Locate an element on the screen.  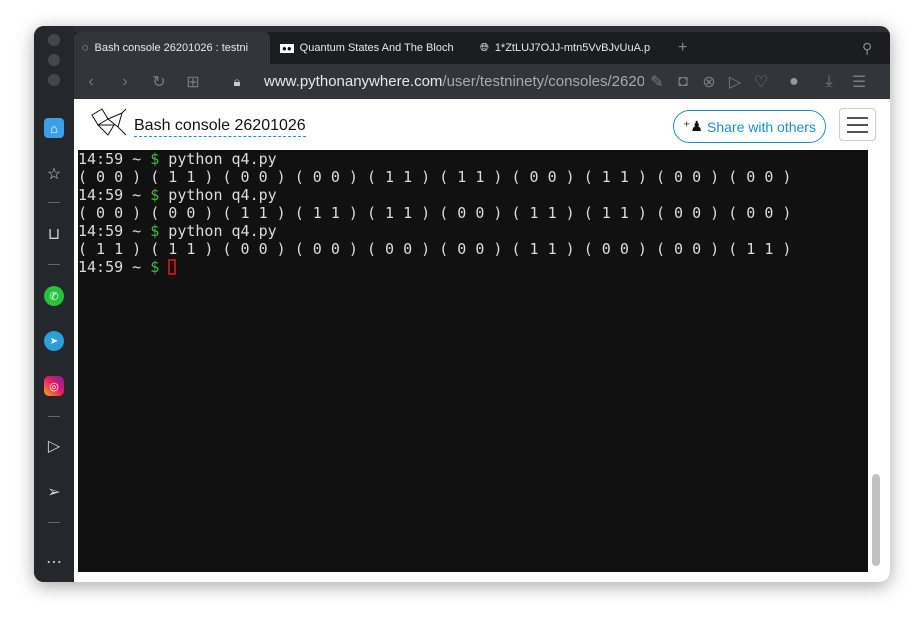
player-icon: ▷ is located at coordinates (54, 446).